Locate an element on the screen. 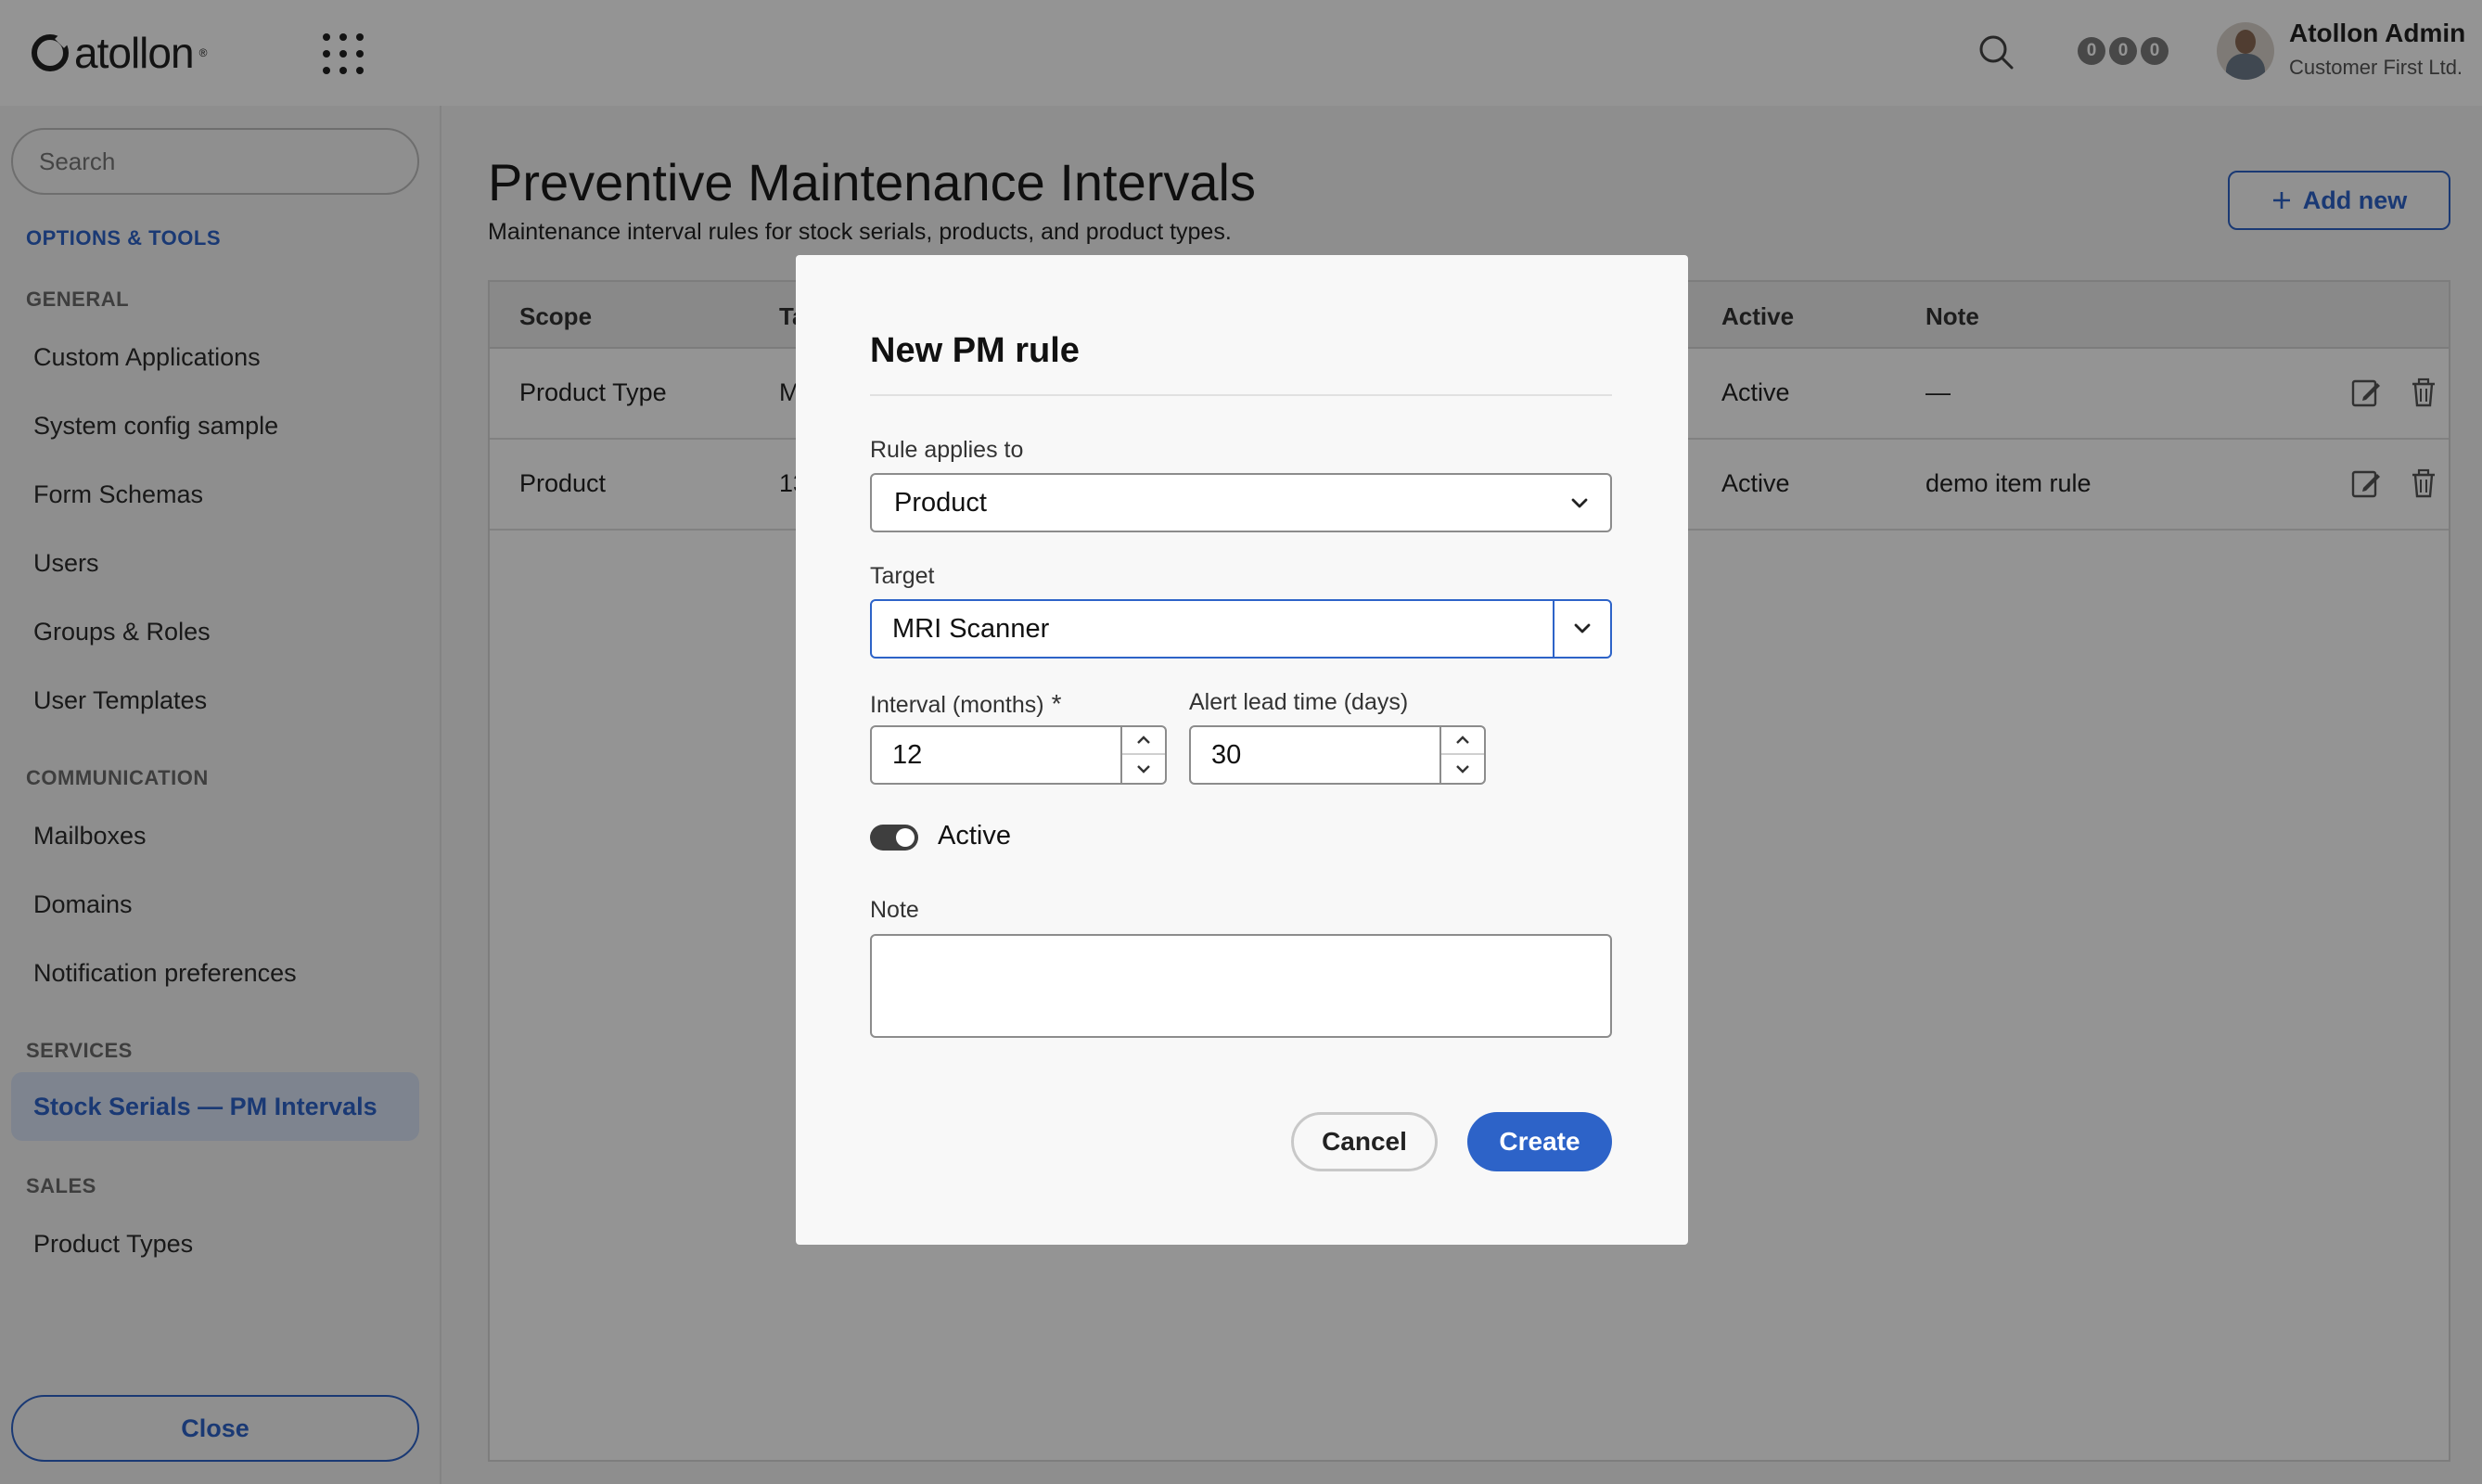  target-input: MRI Scanner is located at coordinates (1213, 629).